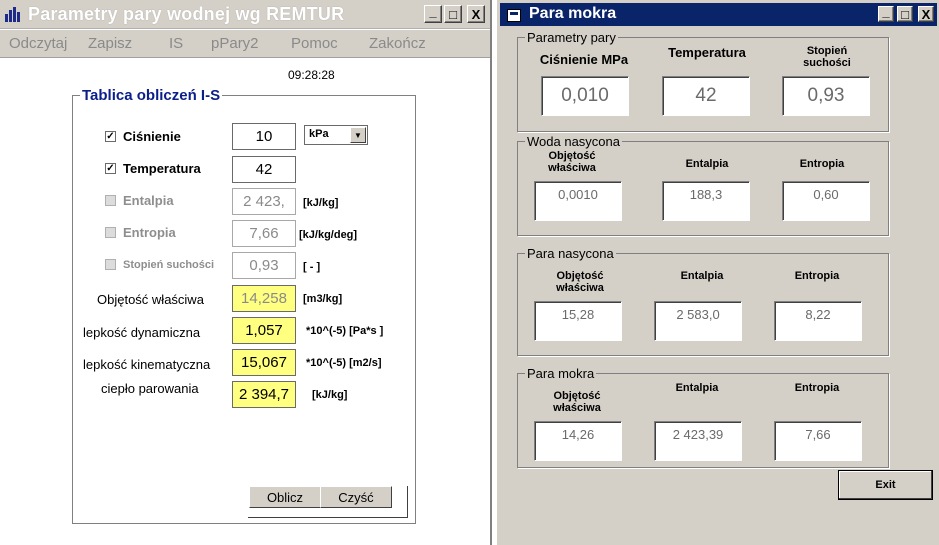 This screenshot has width=939, height=545. I want to click on nasycona-entalpia-label: Entalpia, so click(702, 276).